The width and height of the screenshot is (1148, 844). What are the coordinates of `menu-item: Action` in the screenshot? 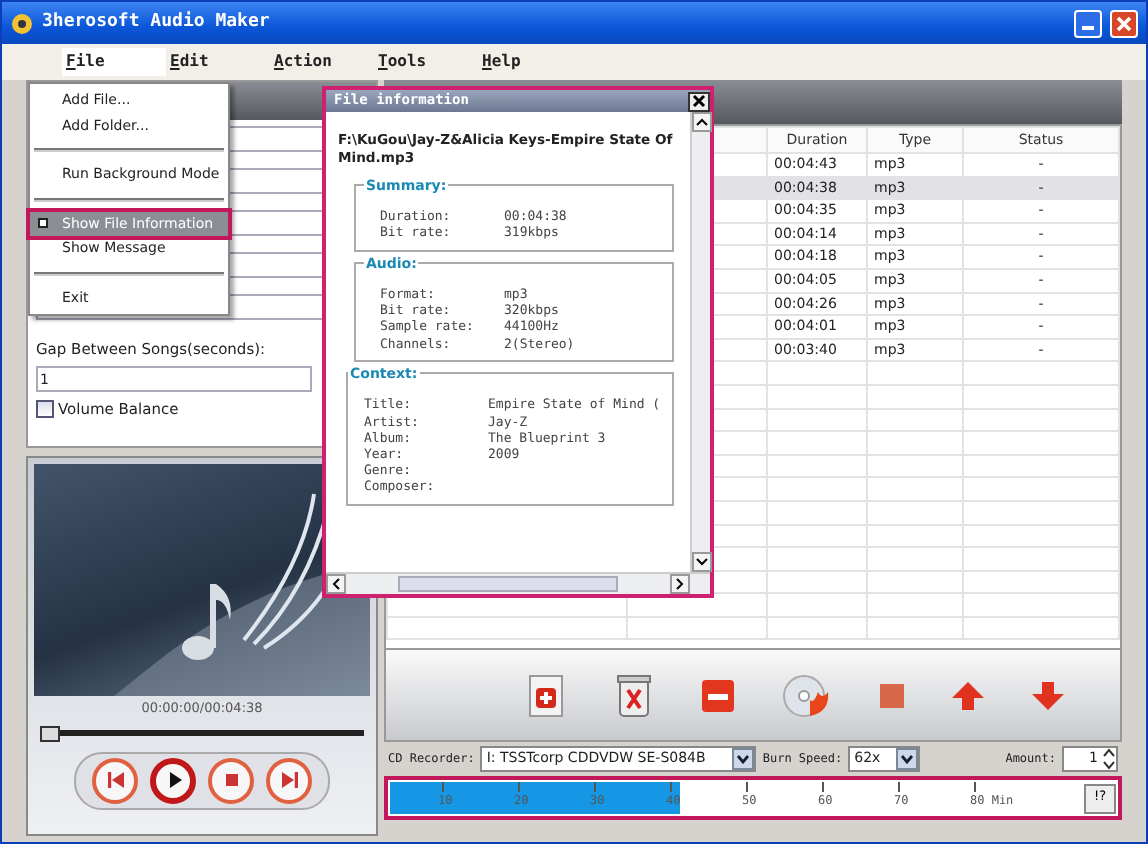 It's located at (322, 62).